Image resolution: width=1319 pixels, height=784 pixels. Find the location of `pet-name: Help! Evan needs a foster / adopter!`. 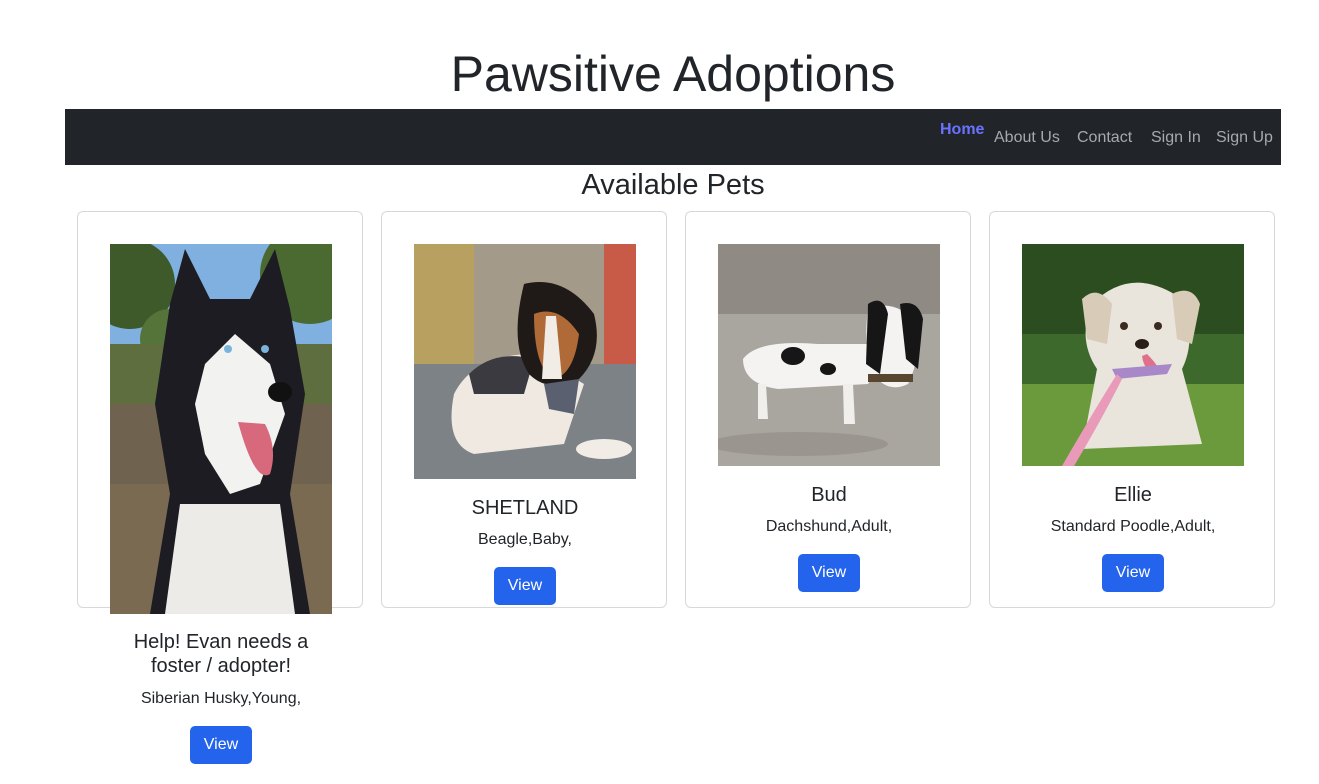

pet-name: Help! Evan needs a foster / adopter! is located at coordinates (221, 654).